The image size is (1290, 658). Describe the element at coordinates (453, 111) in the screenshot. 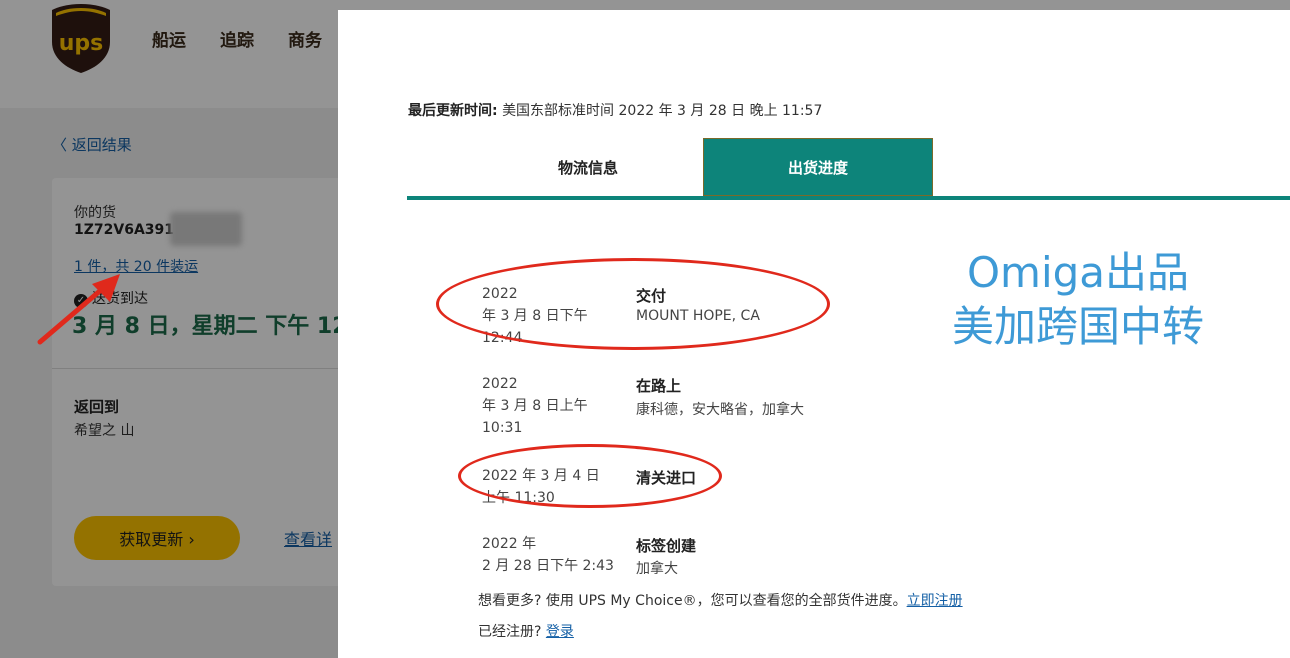

I see `last-update-label: 最后更新时间:` at that location.